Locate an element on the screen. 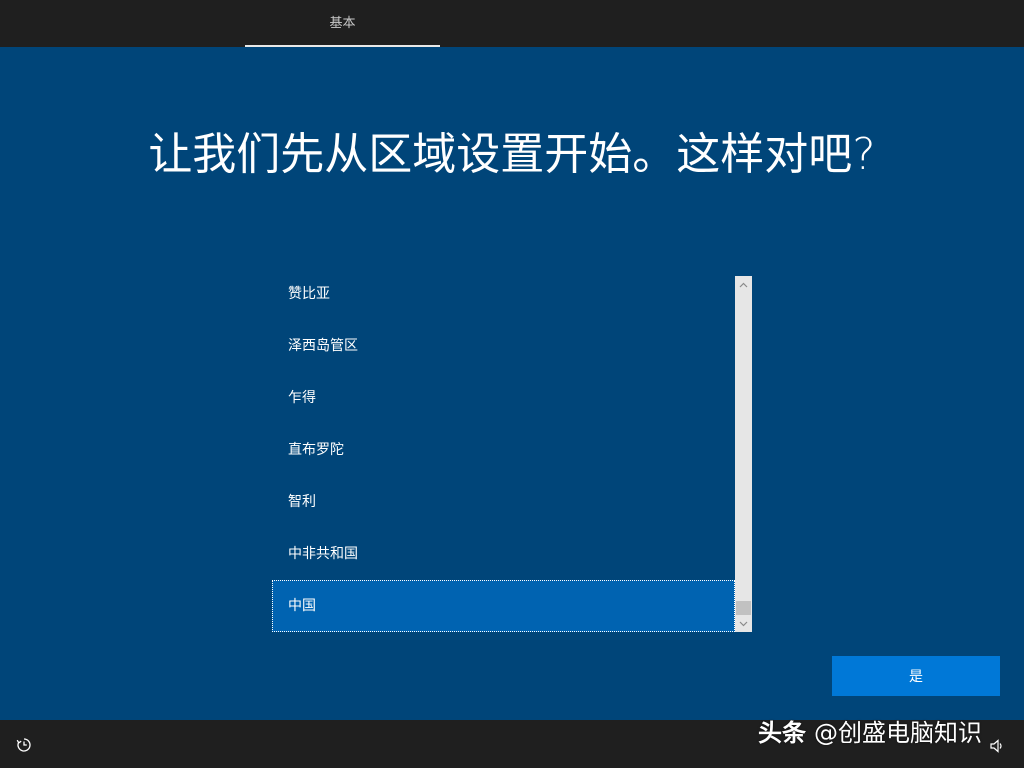 Image resolution: width=1024 pixels, height=768 pixels. top-bar: 基本 is located at coordinates (512, 23).